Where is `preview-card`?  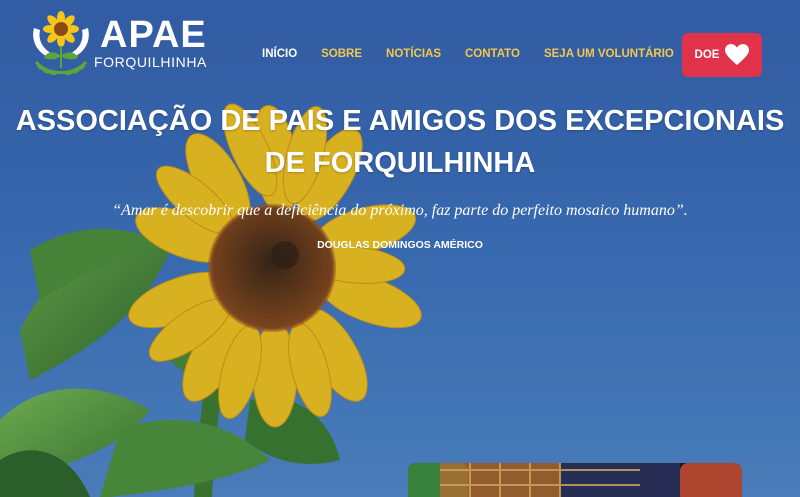 preview-card is located at coordinates (575, 480).